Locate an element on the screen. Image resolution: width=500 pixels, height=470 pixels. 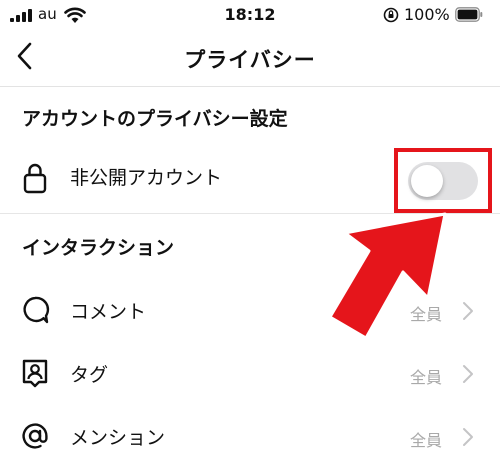
orientation-lock-icon is located at coordinates (391, 15).